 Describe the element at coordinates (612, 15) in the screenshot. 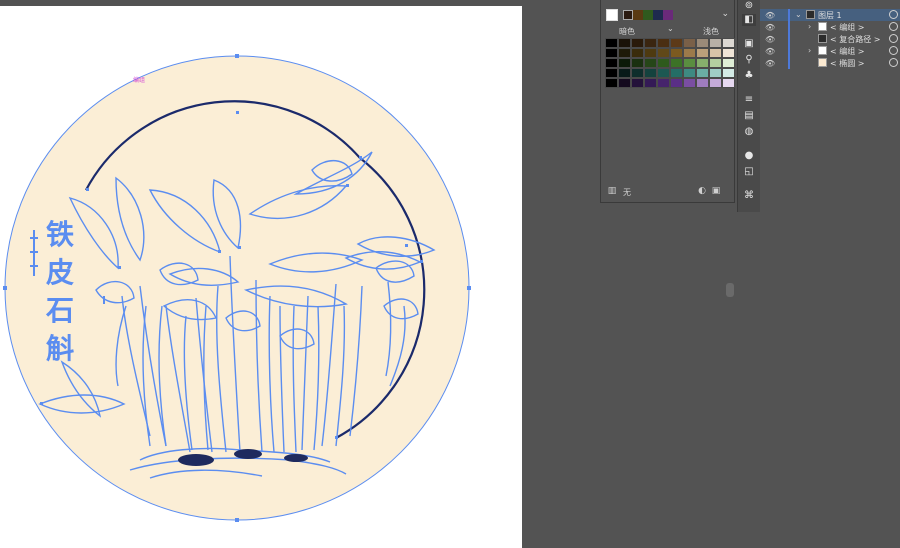

I see `fill-stroke-chip` at that location.